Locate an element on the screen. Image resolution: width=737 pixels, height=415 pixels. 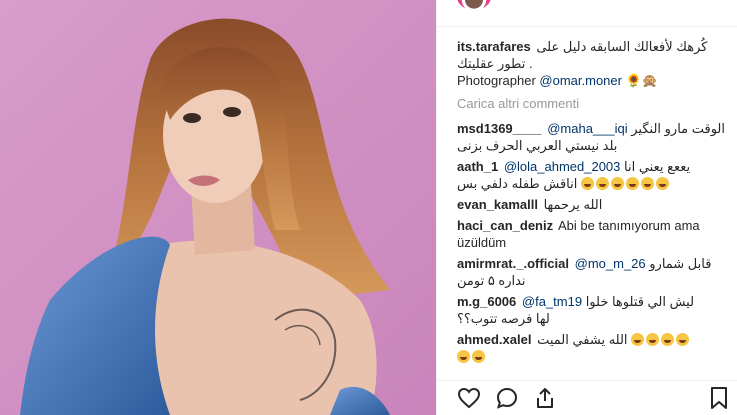
comment-mention: @lola_ahmed_2003 is located at coordinates (562, 166).